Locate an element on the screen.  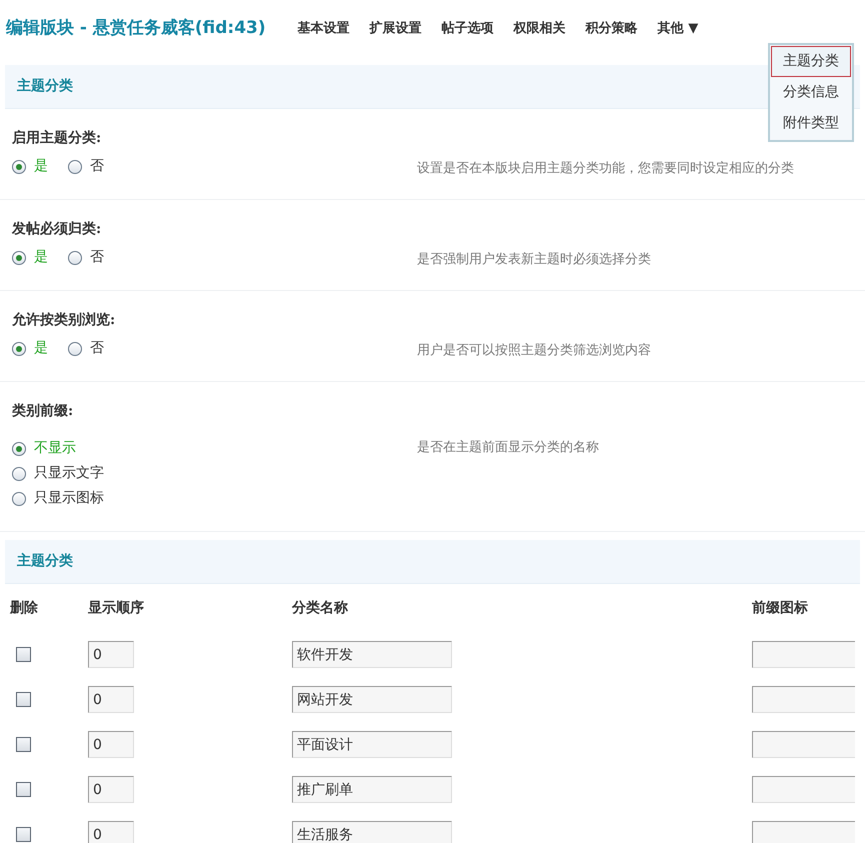
radio-label: 只显示文字 is located at coordinates (69, 473).